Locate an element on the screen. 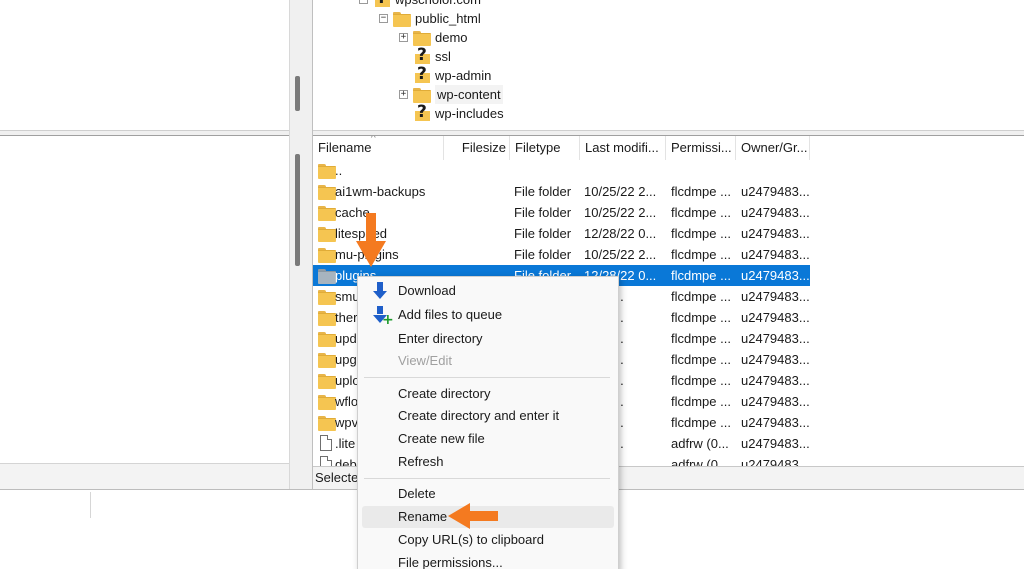  menu-item-download: Download is located at coordinates (488, 291).